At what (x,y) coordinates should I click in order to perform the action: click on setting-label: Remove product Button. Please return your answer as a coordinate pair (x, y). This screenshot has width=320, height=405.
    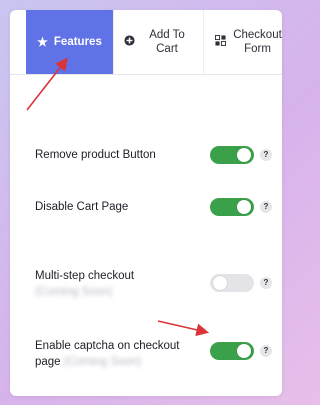
    Looking at the image, I should click on (95, 155).